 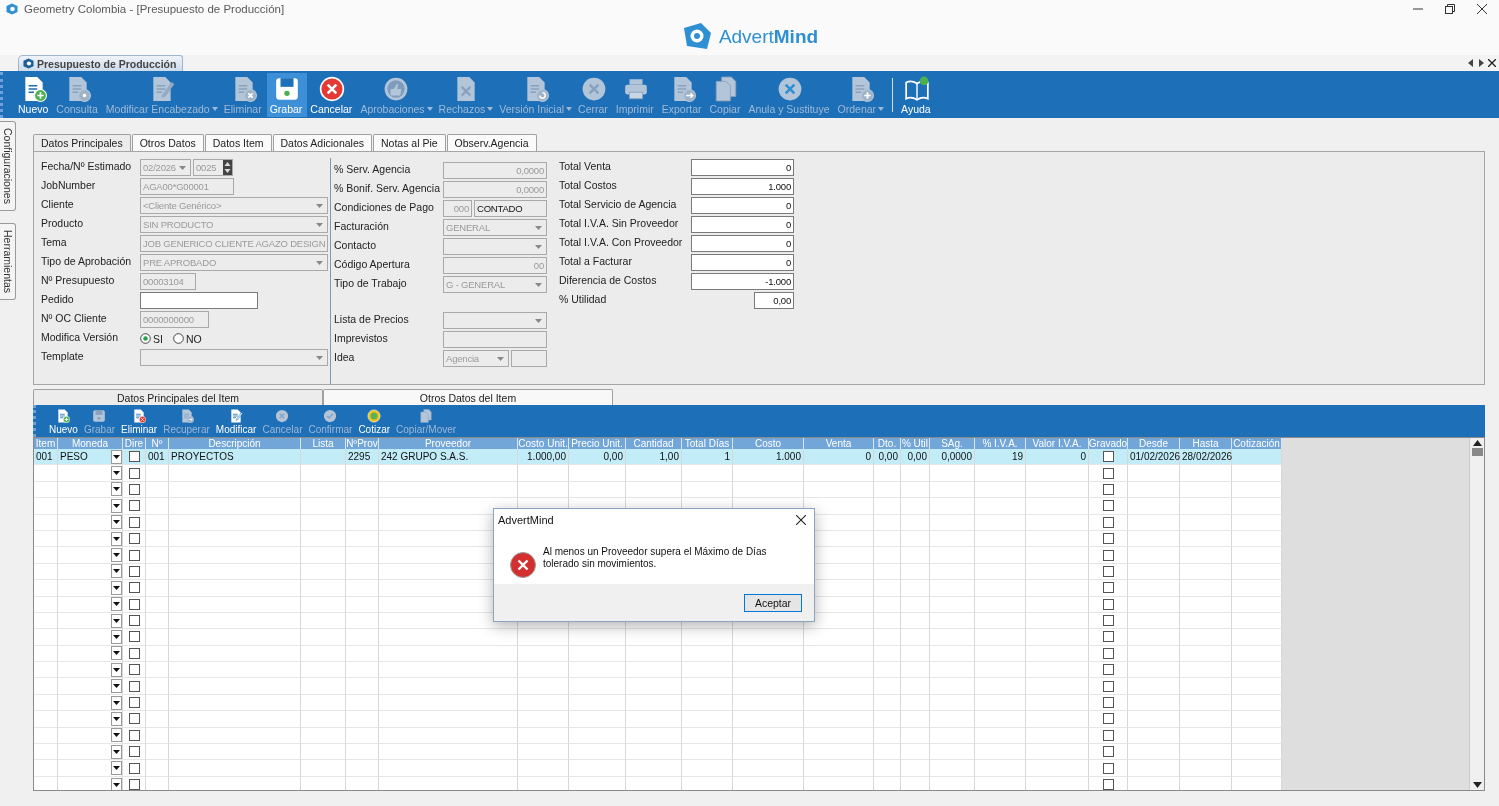 What do you see at coordinates (63, 224) in the screenshot?
I see `field-label: Producto` at bounding box center [63, 224].